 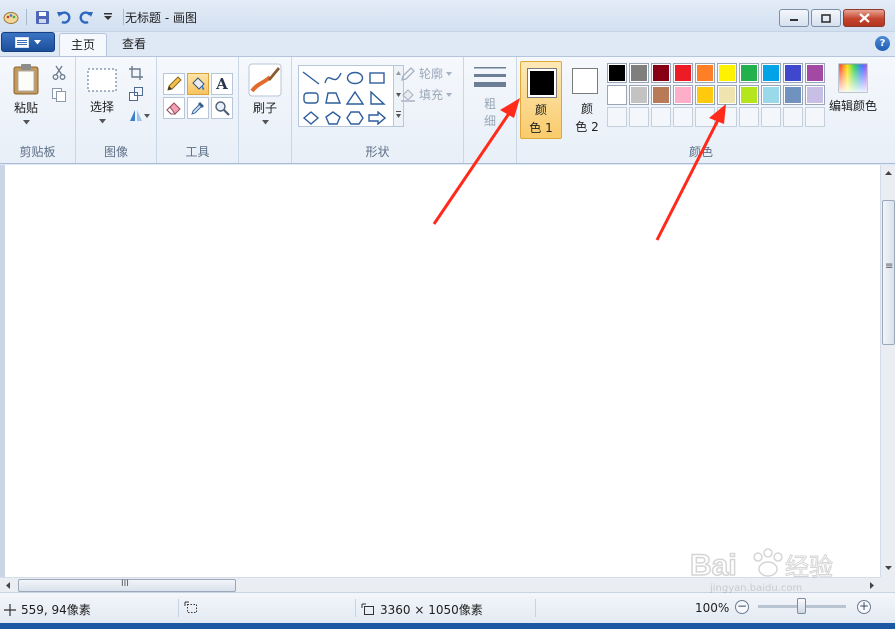 I want to click on cursor-position: 559, 94像素, so click(x=47, y=609).